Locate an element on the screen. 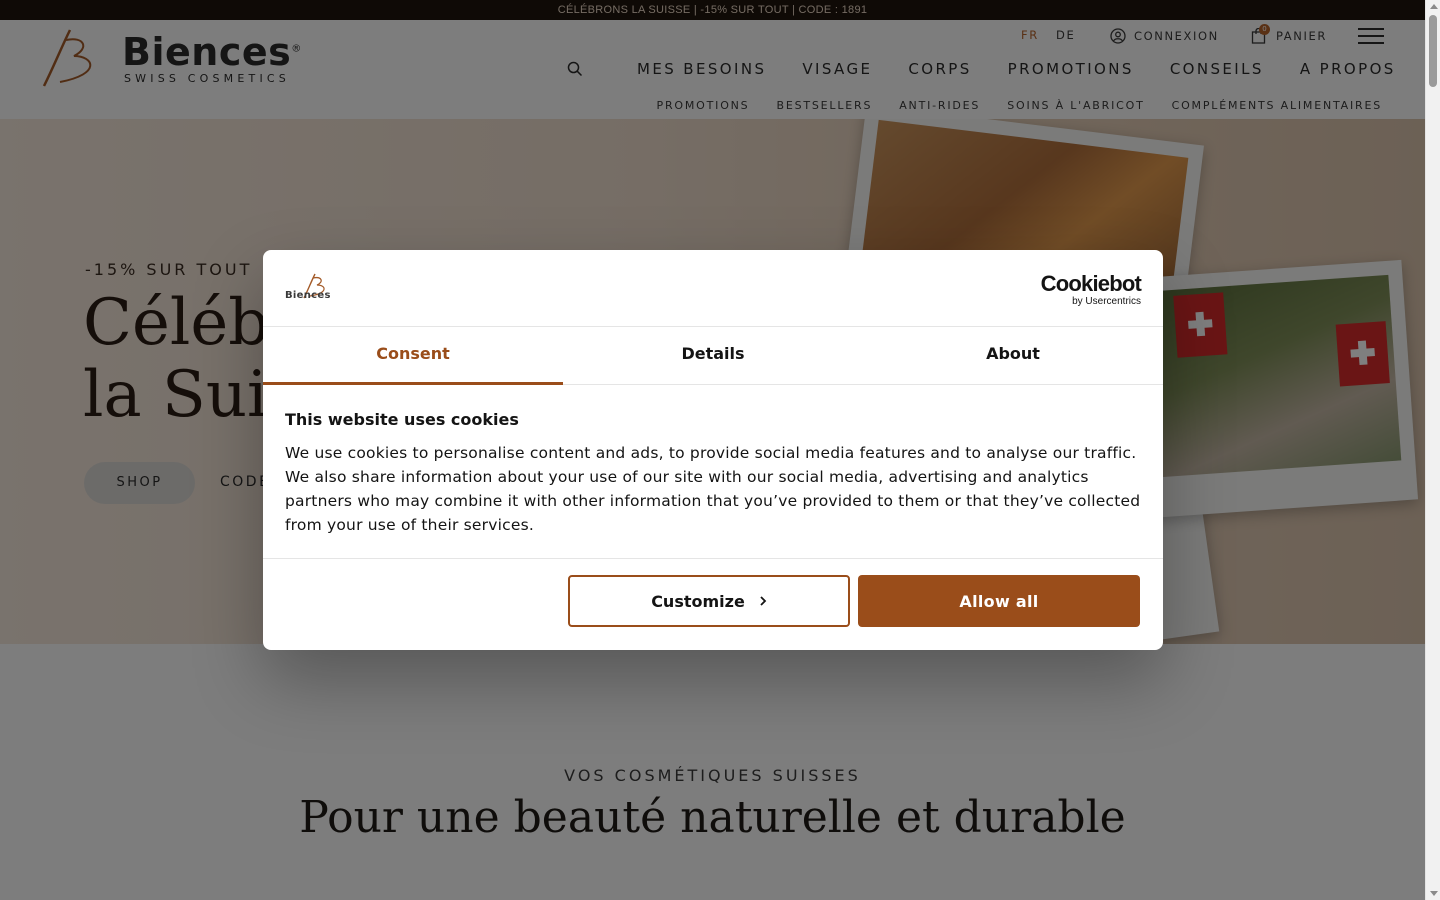 The height and width of the screenshot is (900, 1440). page-scrollbar is located at coordinates (1432, 450).